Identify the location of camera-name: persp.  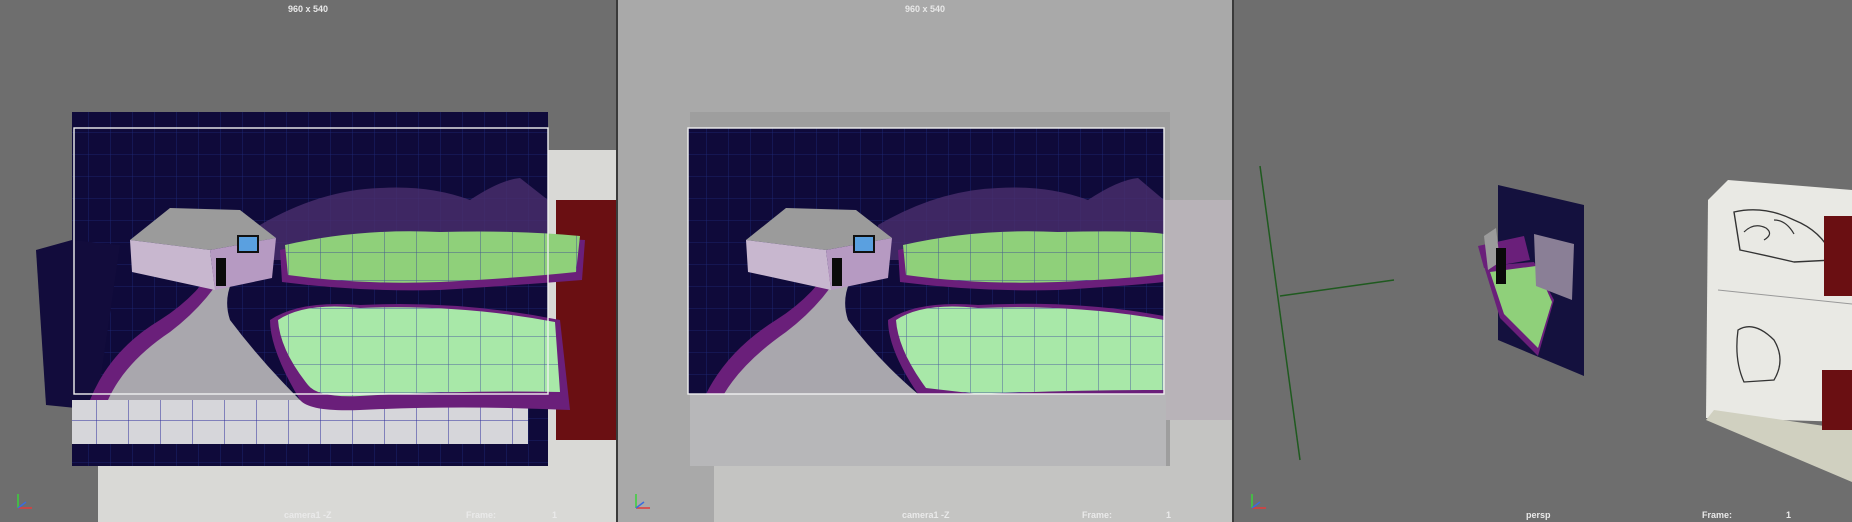
(1538, 515).